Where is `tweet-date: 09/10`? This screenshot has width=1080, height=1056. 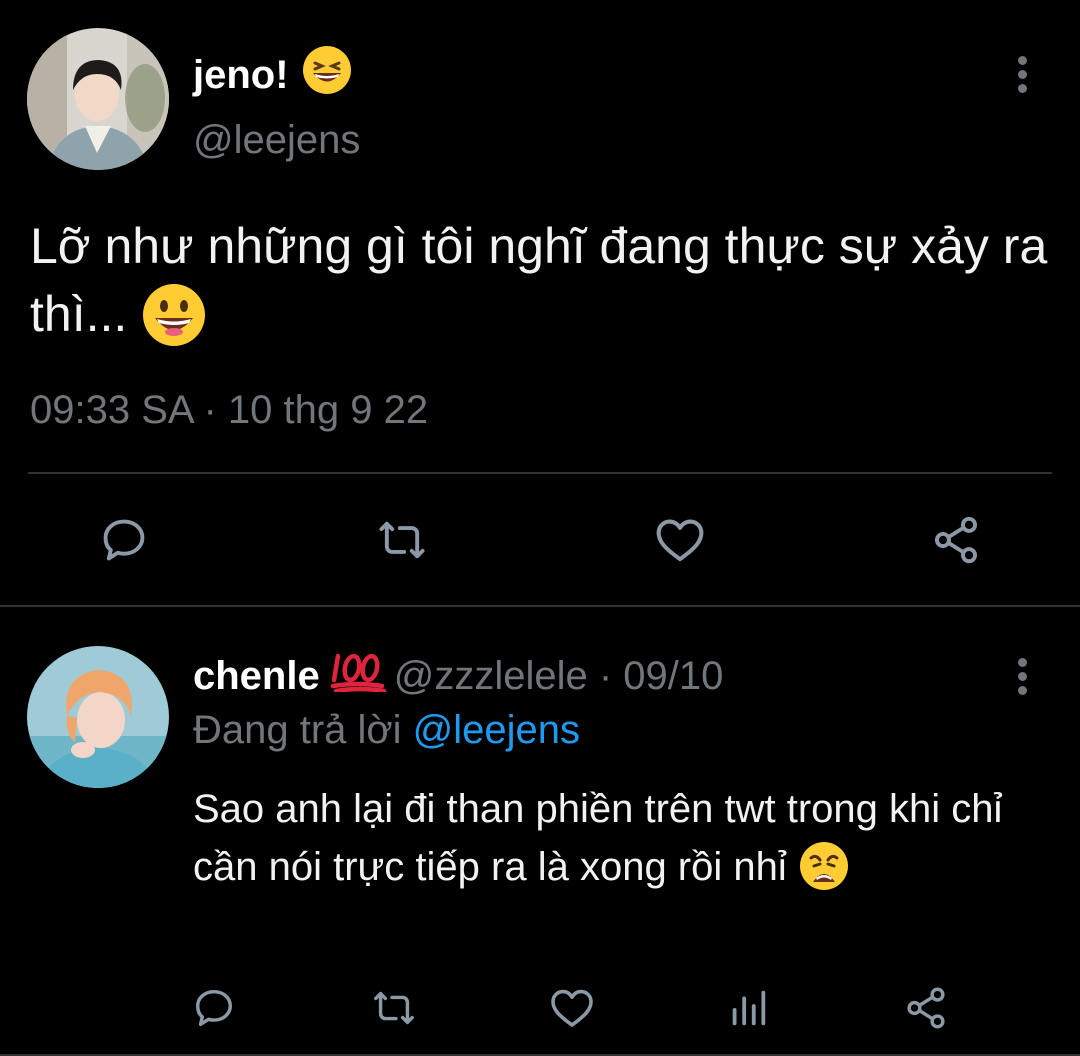
tweet-date: 09/10 is located at coordinates (673, 676).